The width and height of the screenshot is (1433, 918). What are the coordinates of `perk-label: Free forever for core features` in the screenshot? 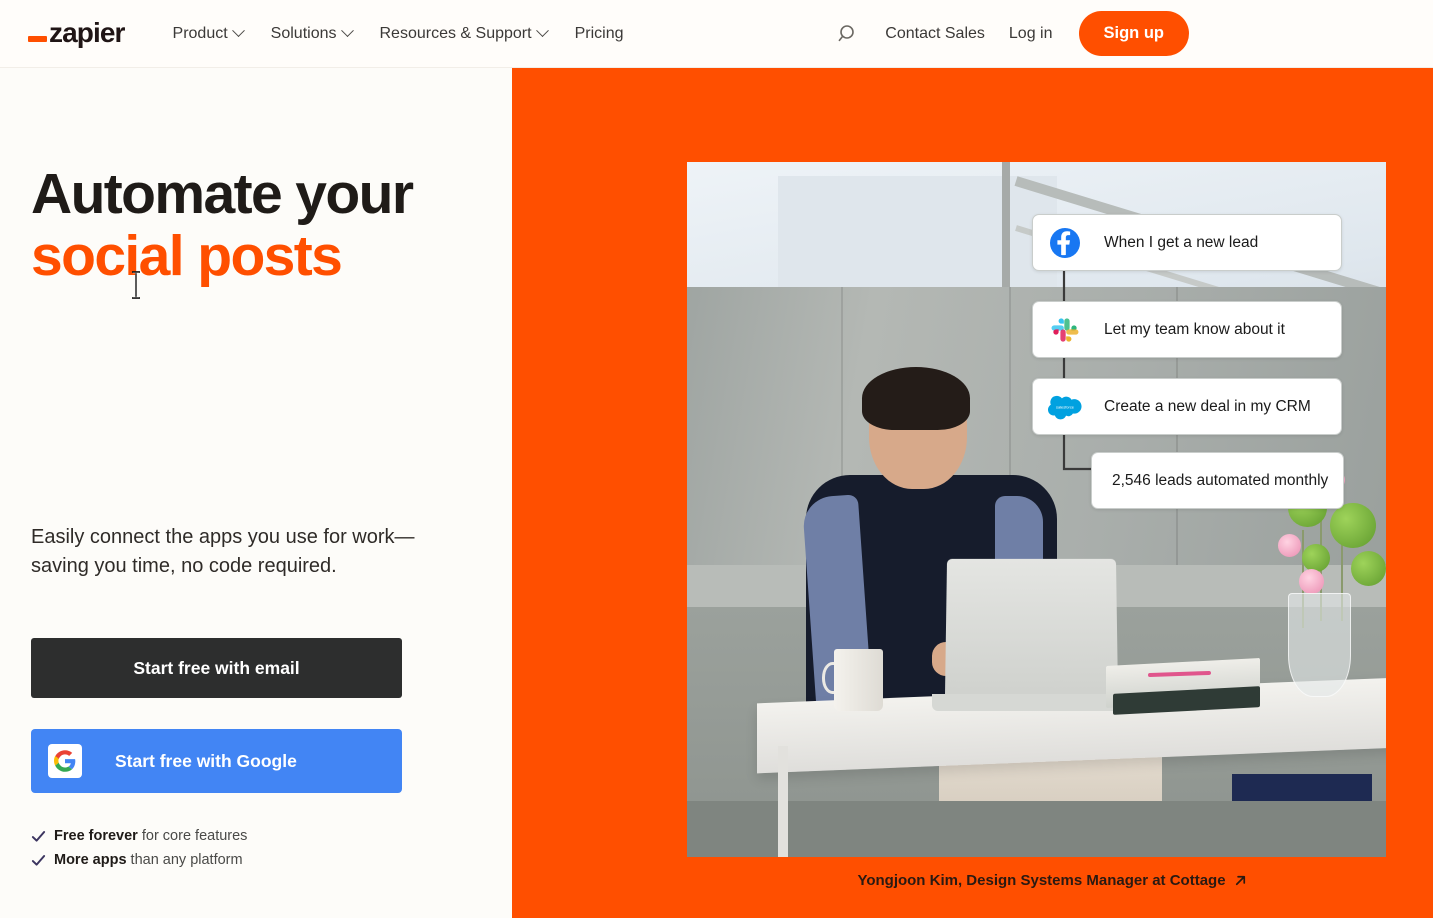 It's located at (150, 836).